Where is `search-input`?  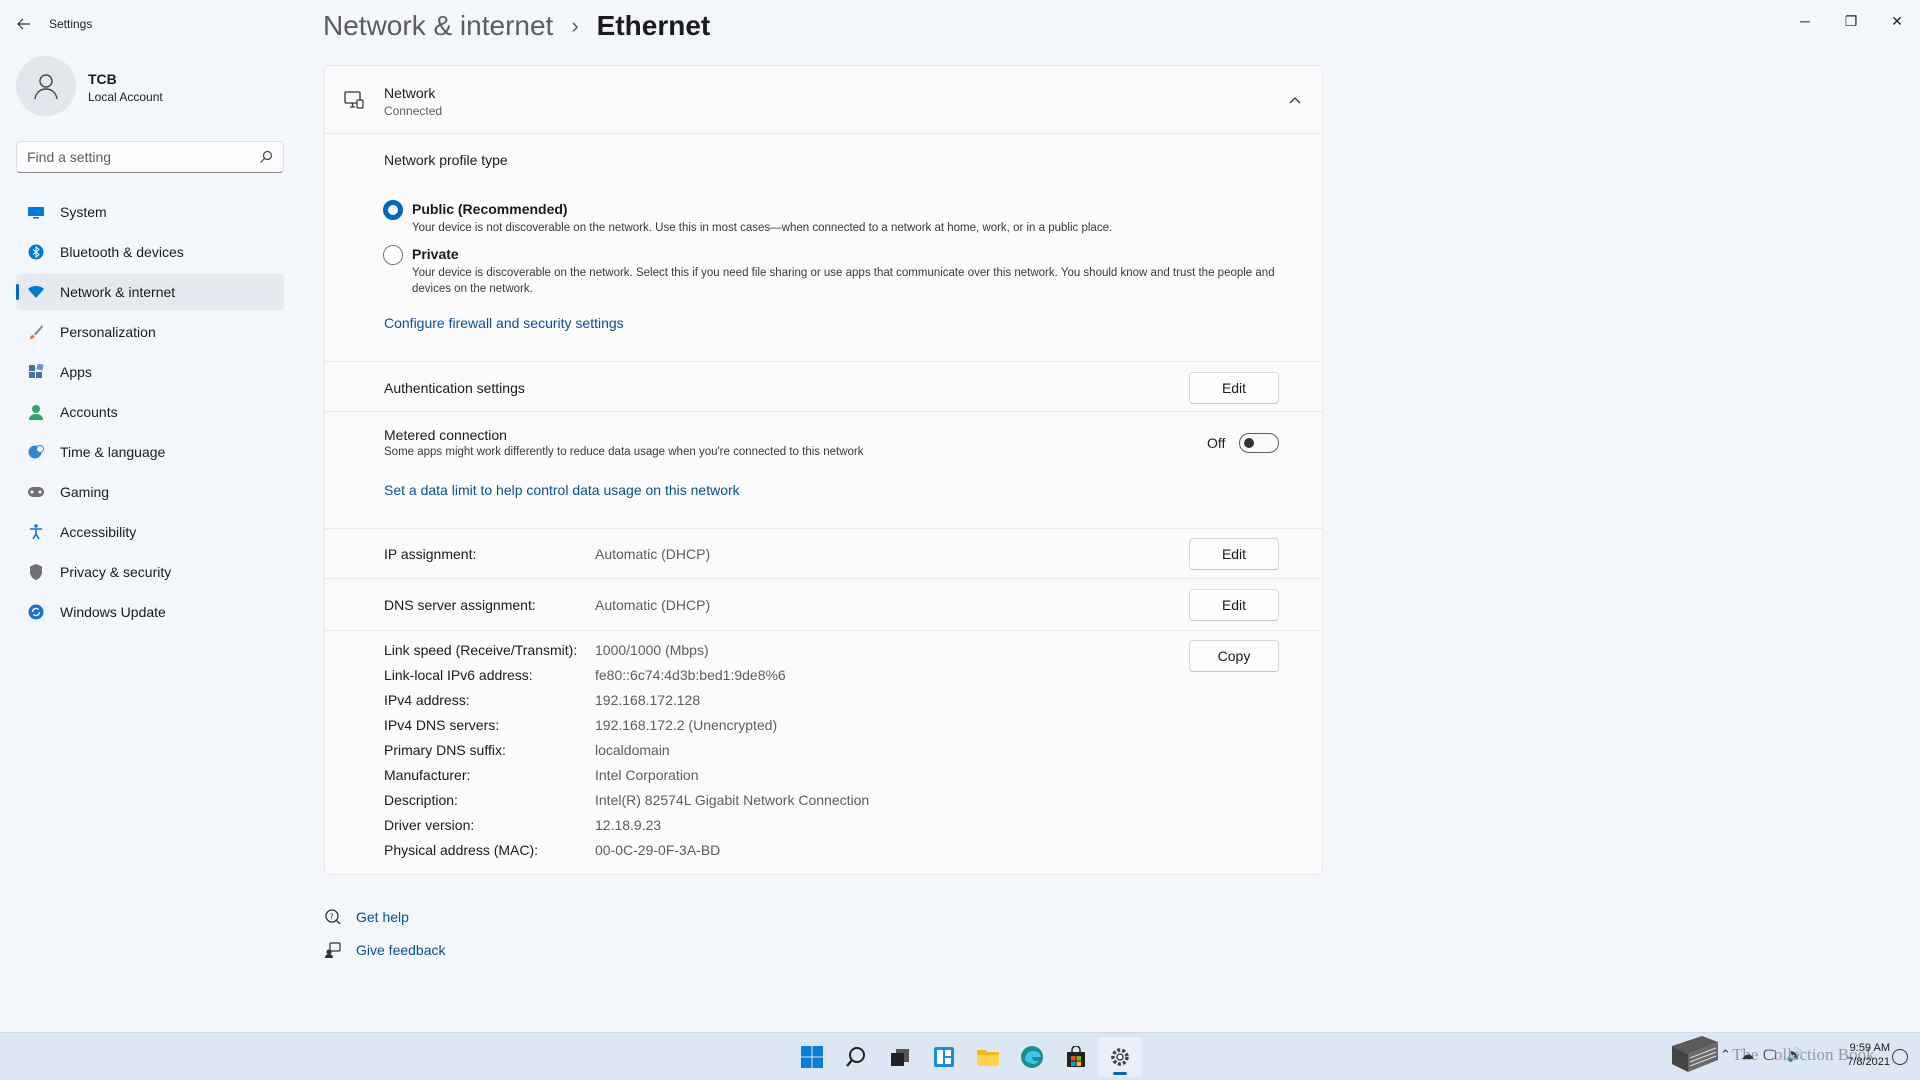 search-input is located at coordinates (137, 157).